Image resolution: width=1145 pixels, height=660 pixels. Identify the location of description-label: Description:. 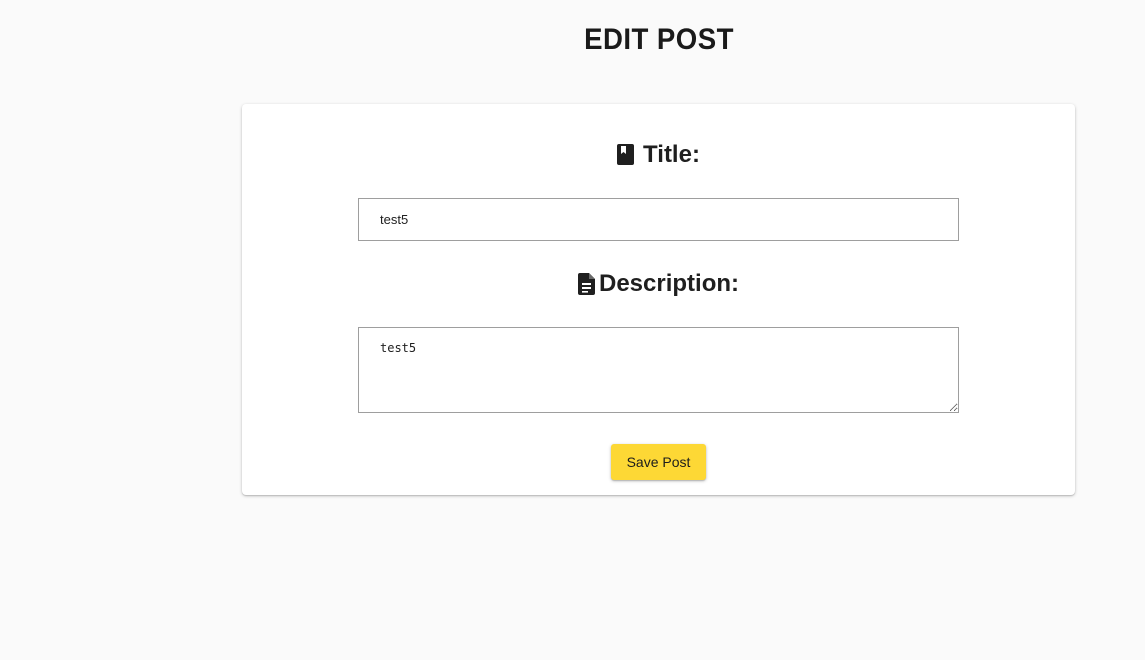
(668, 283).